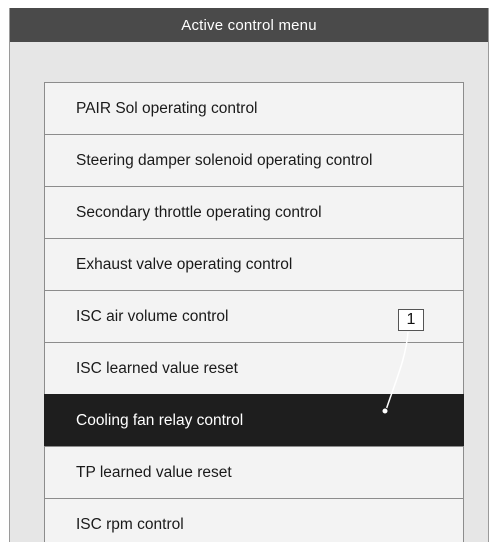 This screenshot has height=546, width=491. Describe the element at coordinates (157, 368) in the screenshot. I see `menu-item-label: ISC learned value reset` at that location.